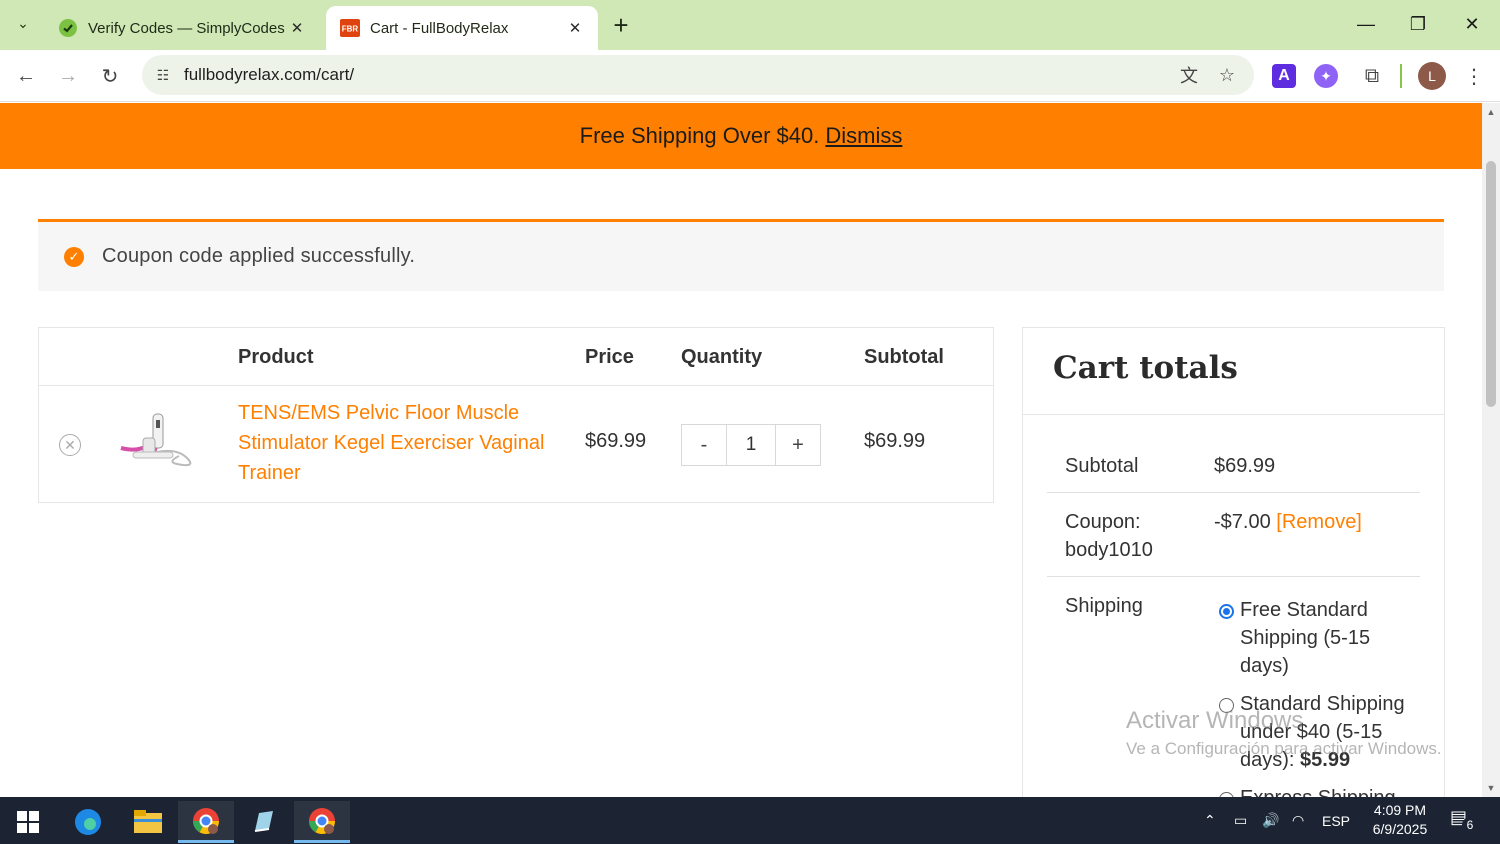  I want to click on quantity-increase-button: +, so click(798, 445).